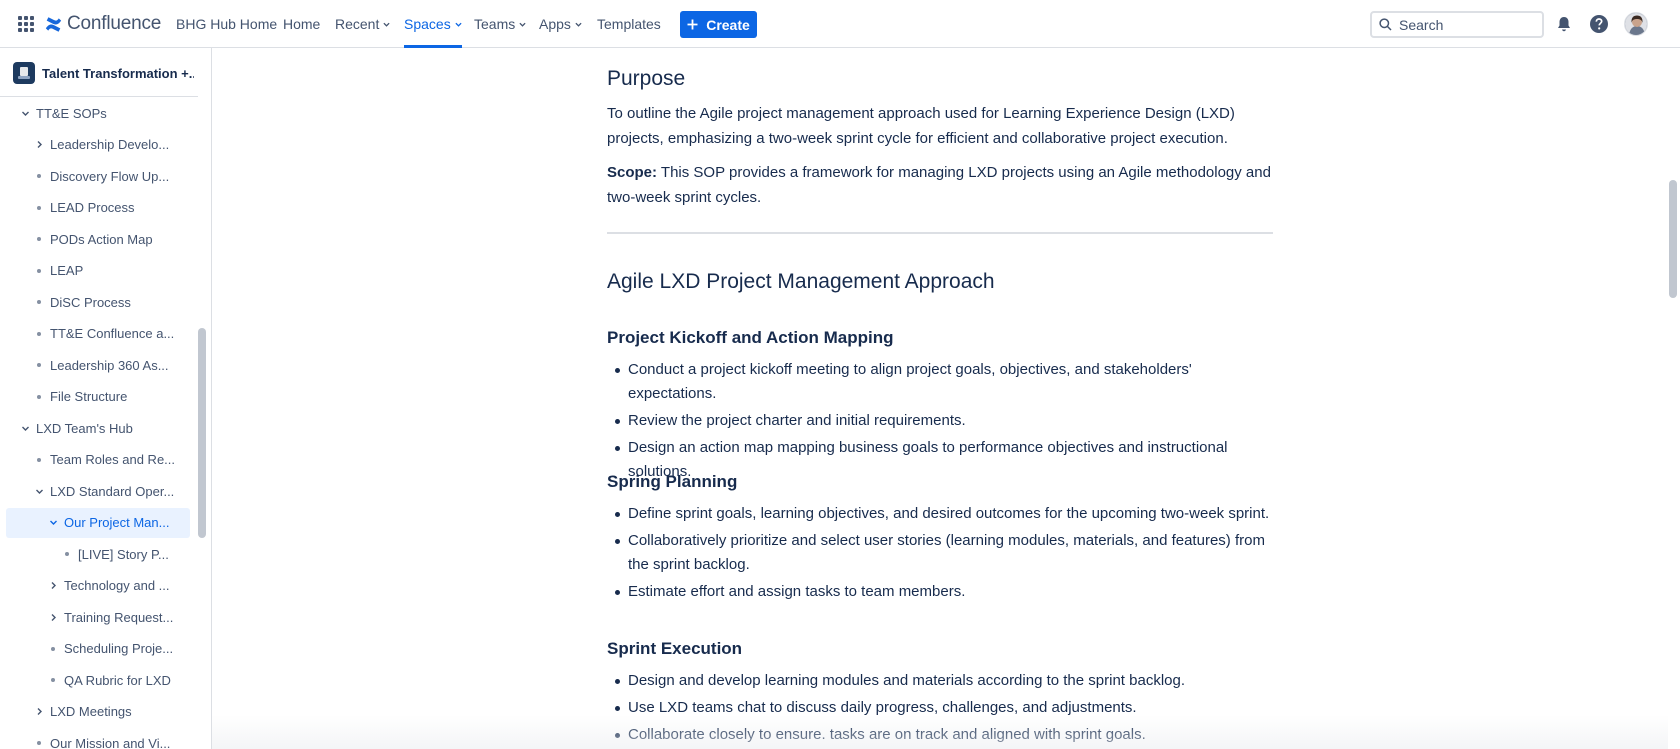 The width and height of the screenshot is (1680, 749). I want to click on search-box, so click(1457, 24).